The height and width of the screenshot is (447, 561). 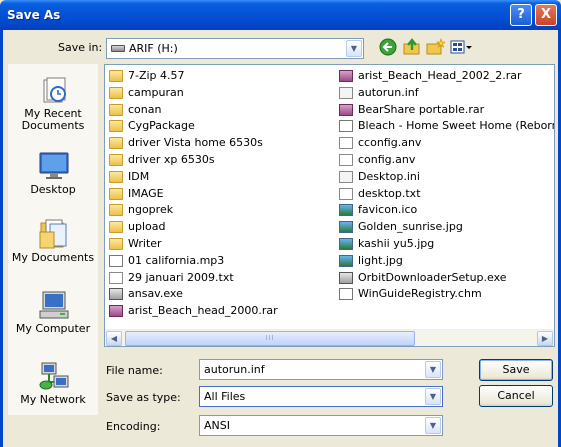 I want to click on file-name: CygPackage, so click(x=161, y=126).